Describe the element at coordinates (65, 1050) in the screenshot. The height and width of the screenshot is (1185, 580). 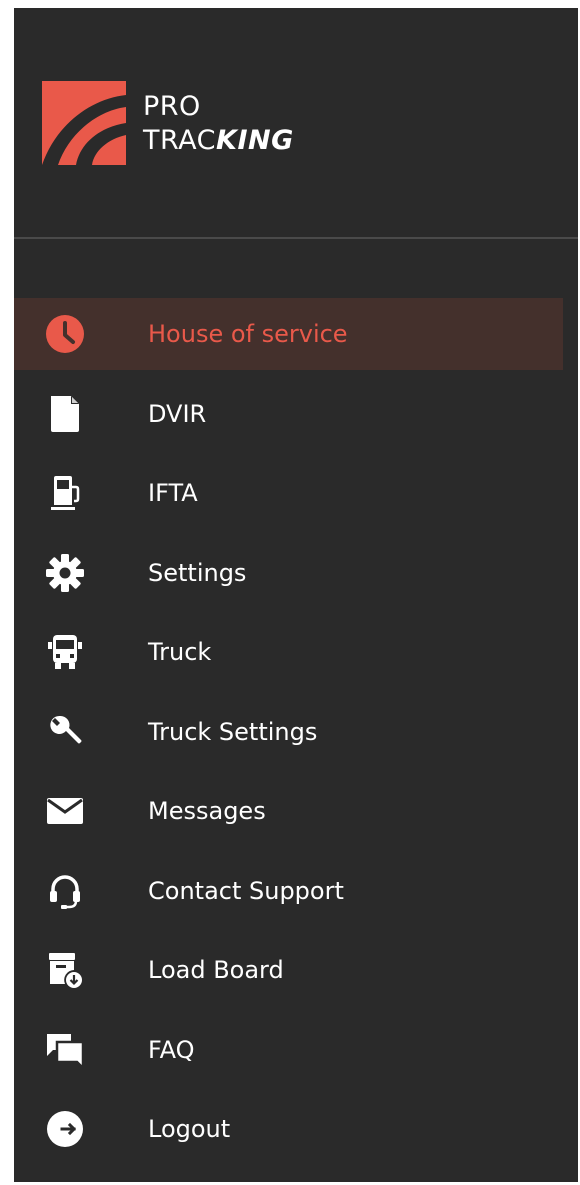
I see `chat-bubbles-icon` at that location.